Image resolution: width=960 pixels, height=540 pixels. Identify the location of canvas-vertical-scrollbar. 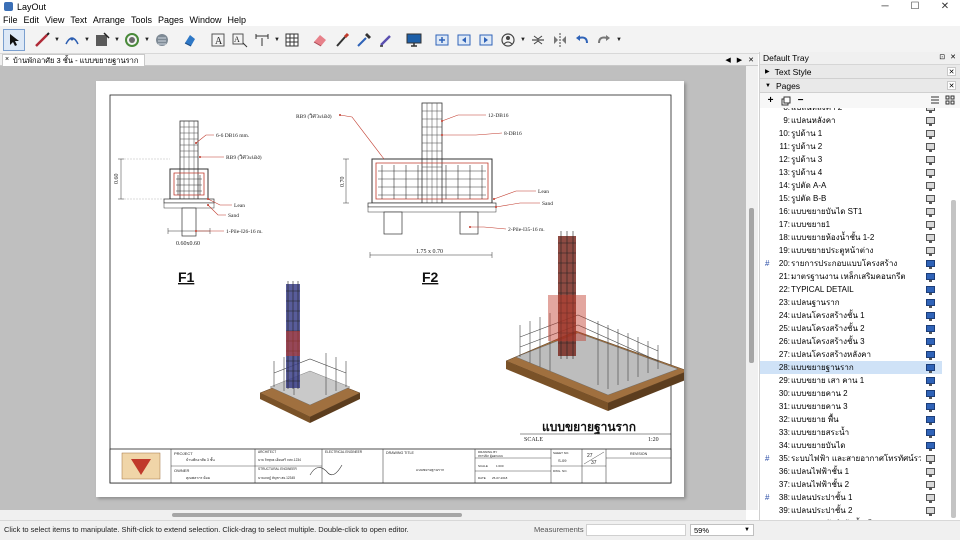
(752, 288).